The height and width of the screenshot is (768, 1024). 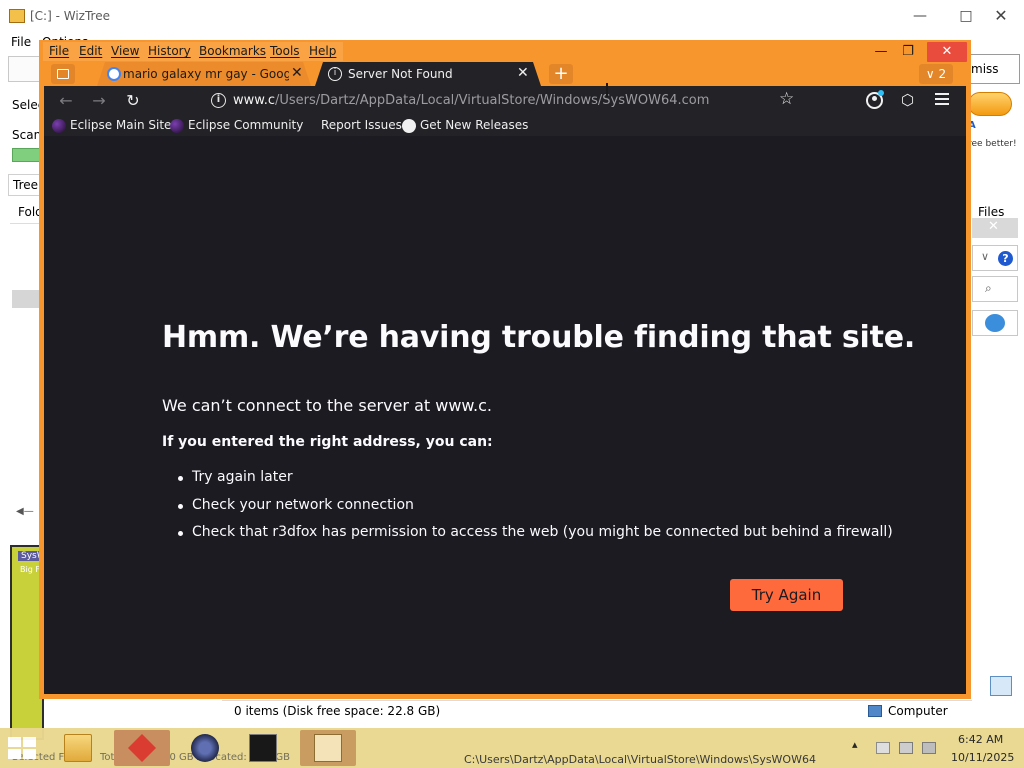 I want to click on forward-icon: →, so click(x=99, y=101).